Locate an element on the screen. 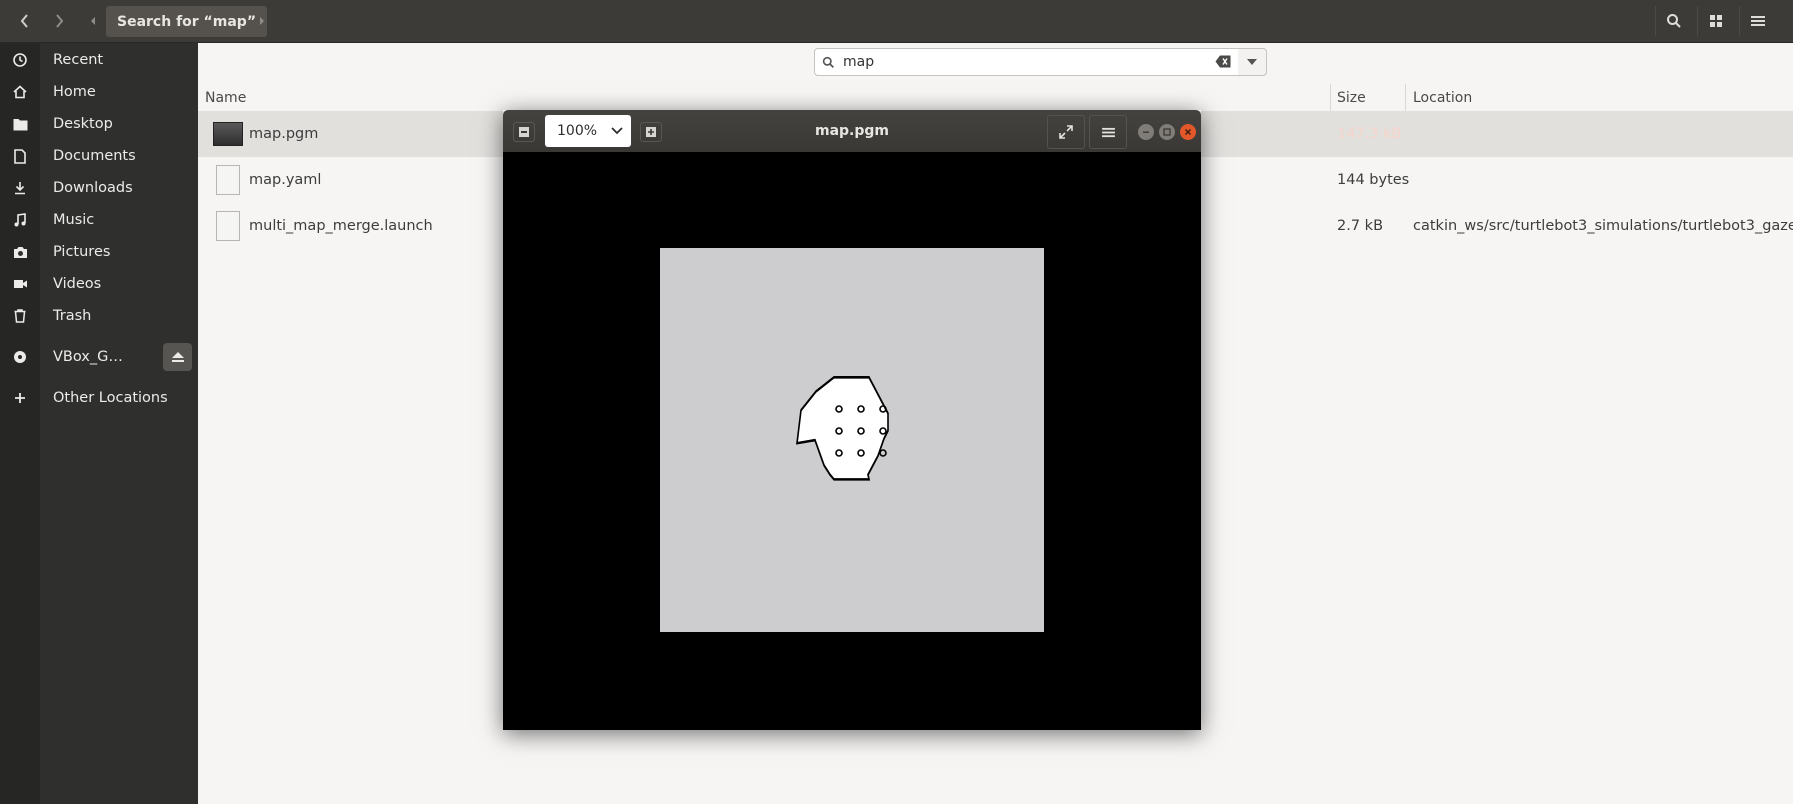  maximize-button is located at coordinates (1167, 132).